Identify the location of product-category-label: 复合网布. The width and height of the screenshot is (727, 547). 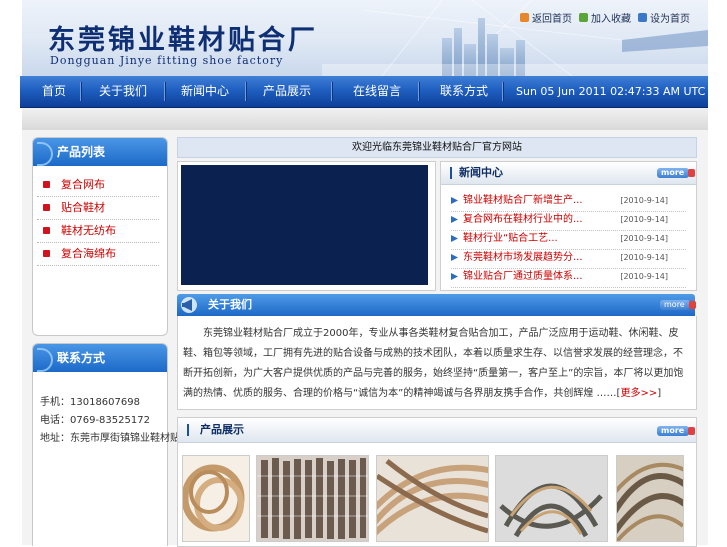
(83, 184).